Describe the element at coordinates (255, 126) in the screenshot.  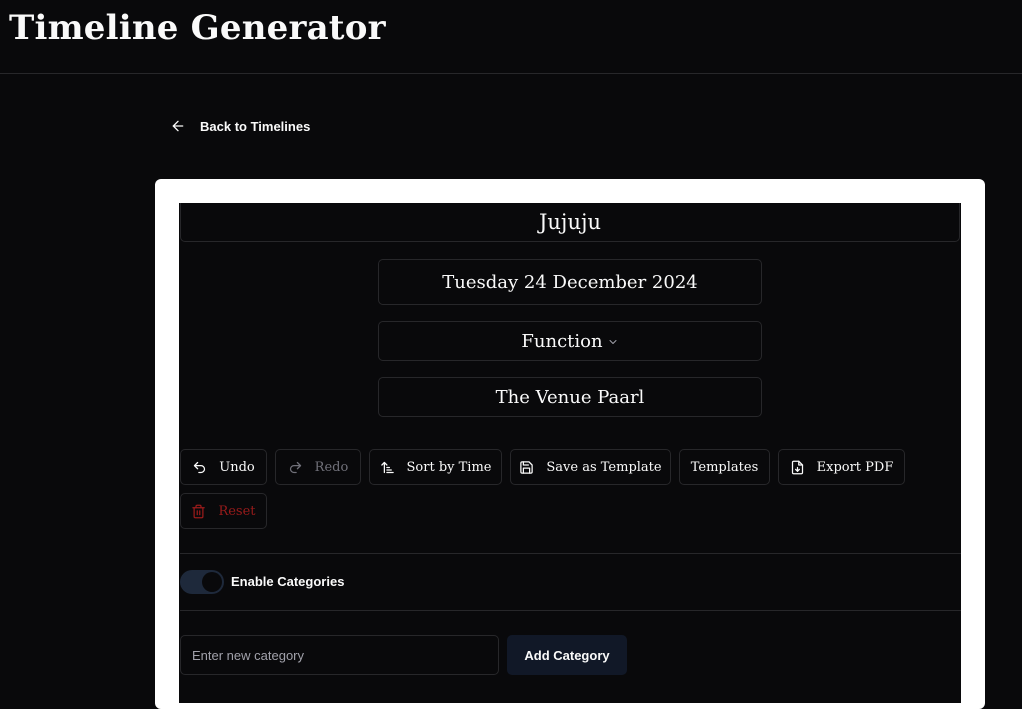
I see `back-link-label: Back to Timelines` at that location.